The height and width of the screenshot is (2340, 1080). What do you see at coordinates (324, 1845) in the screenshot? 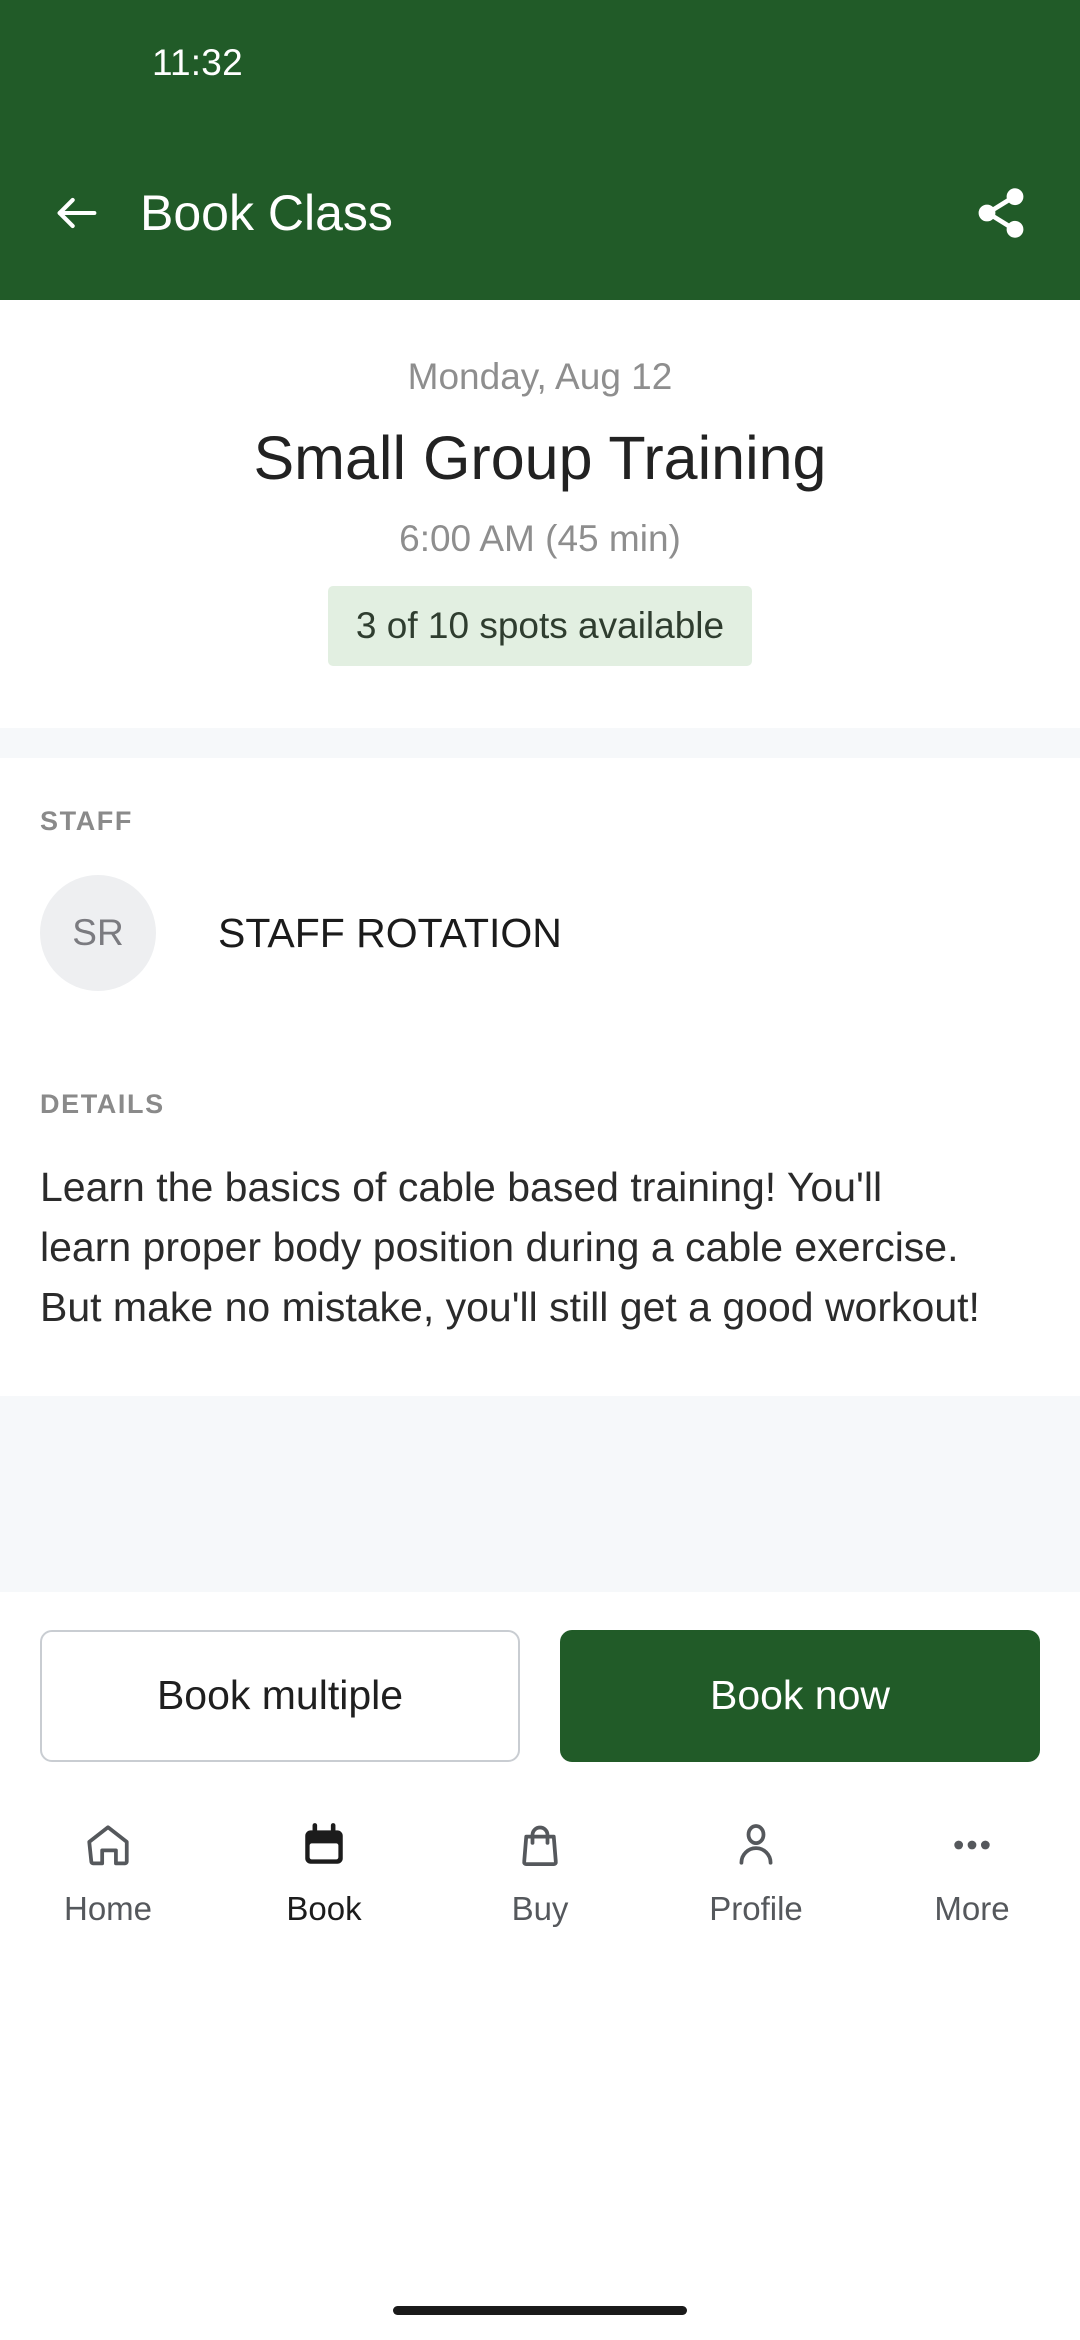
I see `calendar-icon` at bounding box center [324, 1845].